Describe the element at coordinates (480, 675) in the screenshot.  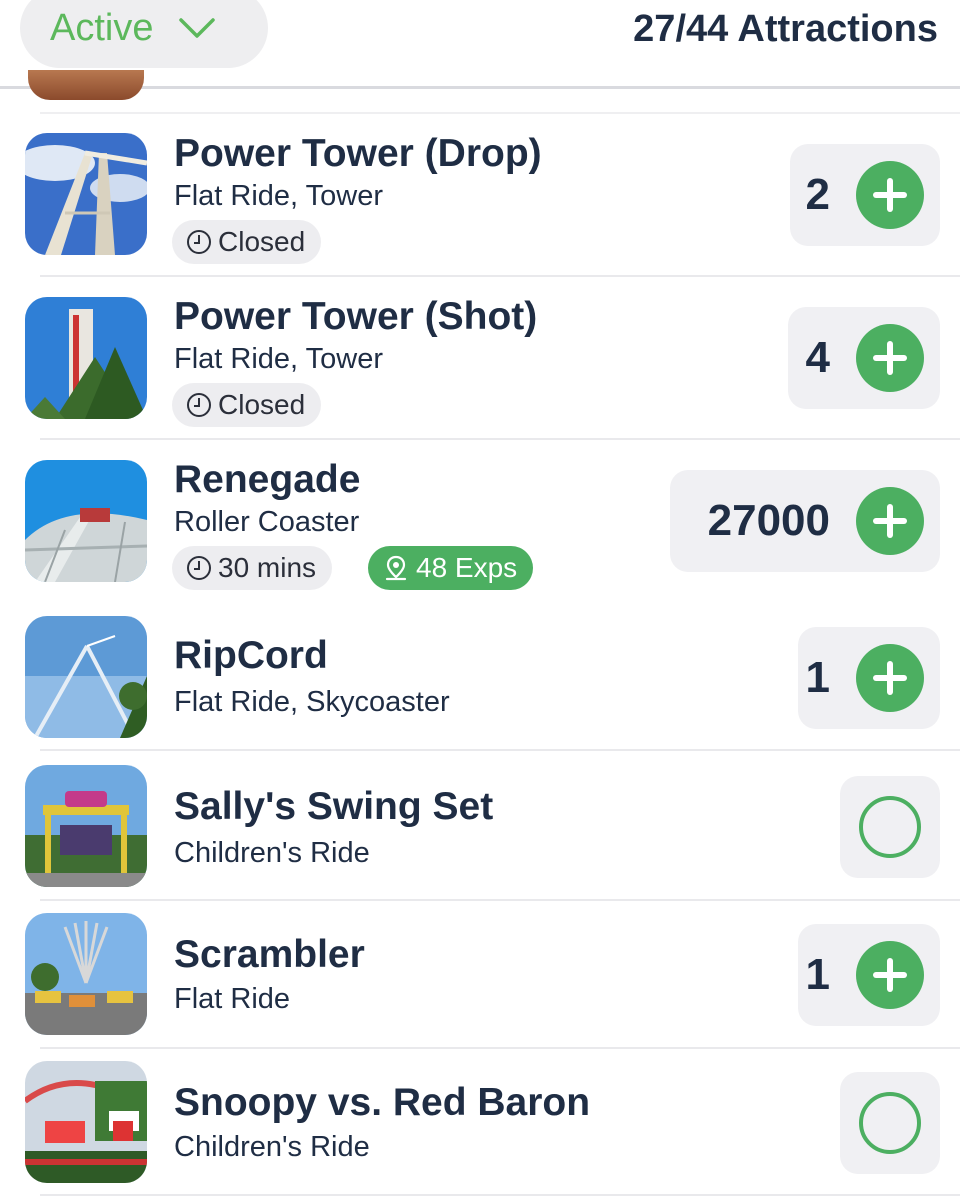
I see `attraction-row: RipCord Flat Ride, Skycoaster 1` at that location.